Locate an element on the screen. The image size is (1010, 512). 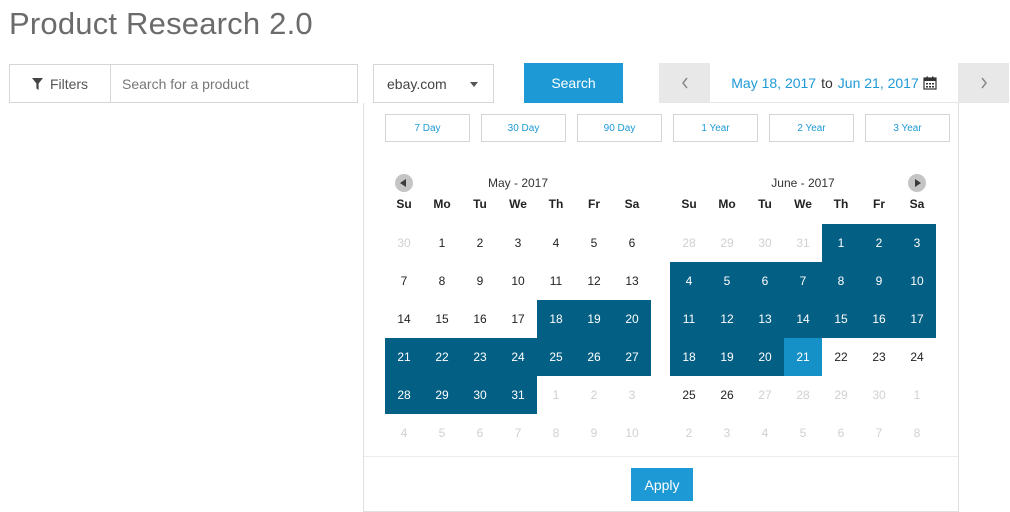
next-month-icon is located at coordinates (917, 183).